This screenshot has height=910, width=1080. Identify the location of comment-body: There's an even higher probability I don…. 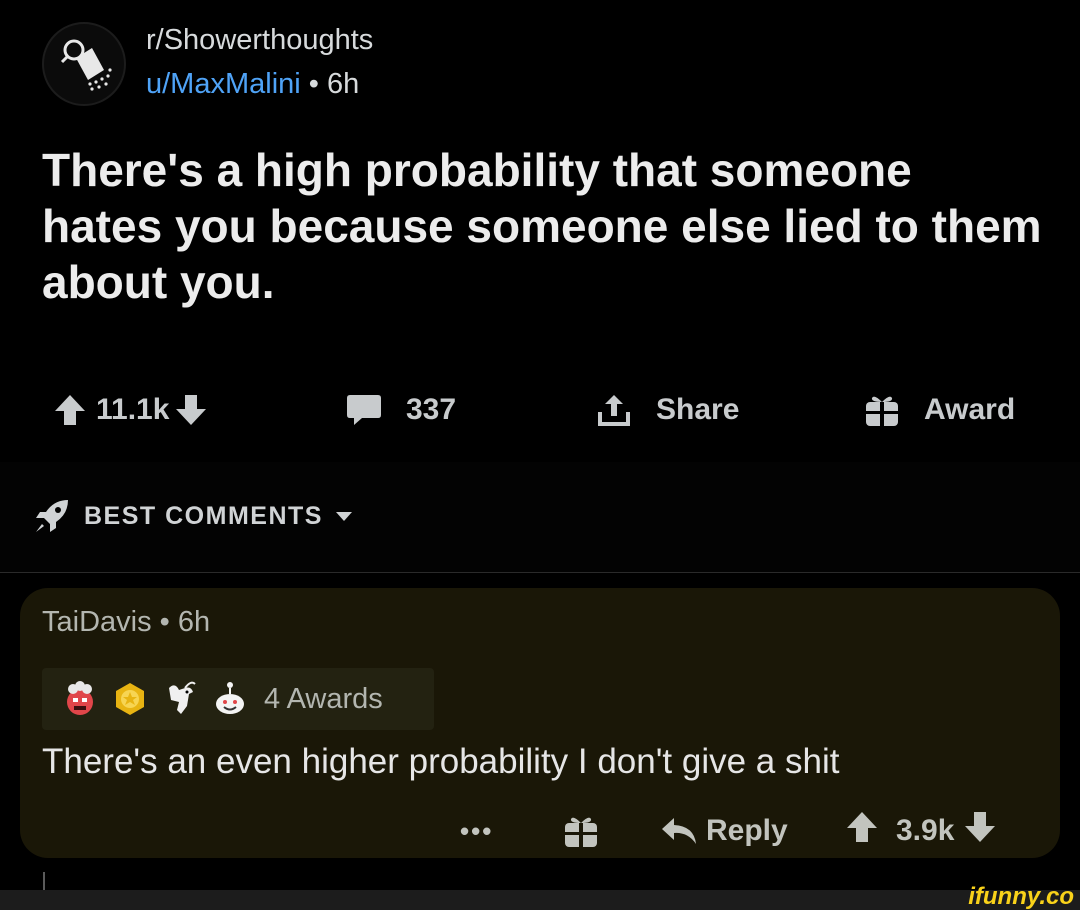
(441, 761).